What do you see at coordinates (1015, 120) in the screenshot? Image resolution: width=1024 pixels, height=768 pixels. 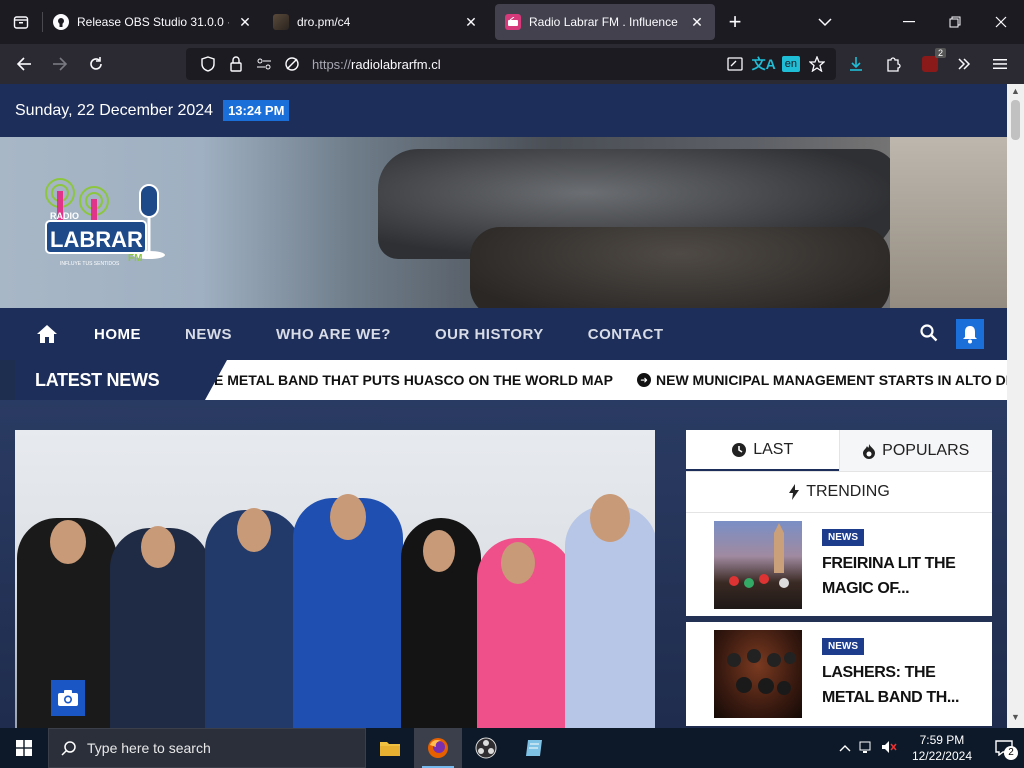 I see `scroll-thumb` at bounding box center [1015, 120].